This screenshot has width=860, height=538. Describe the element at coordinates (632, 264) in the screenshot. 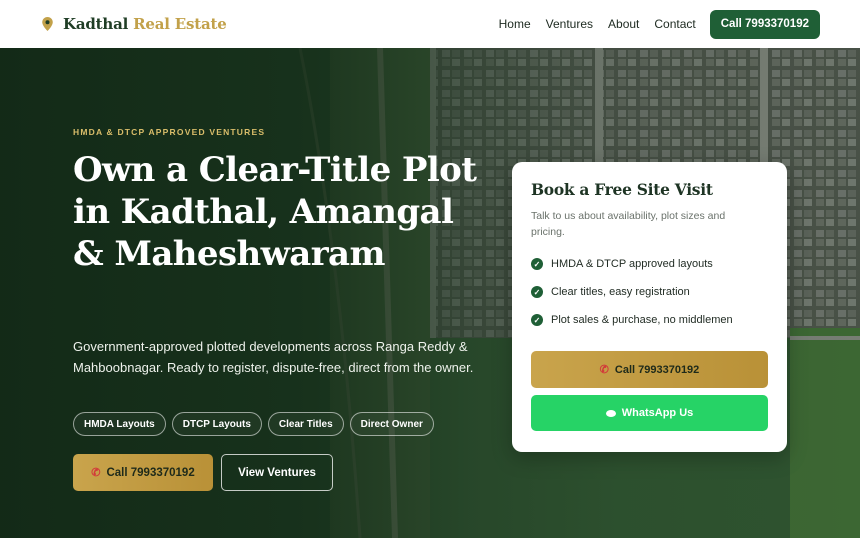

I see `feature-text: HMDA & DTCP approved layouts` at that location.